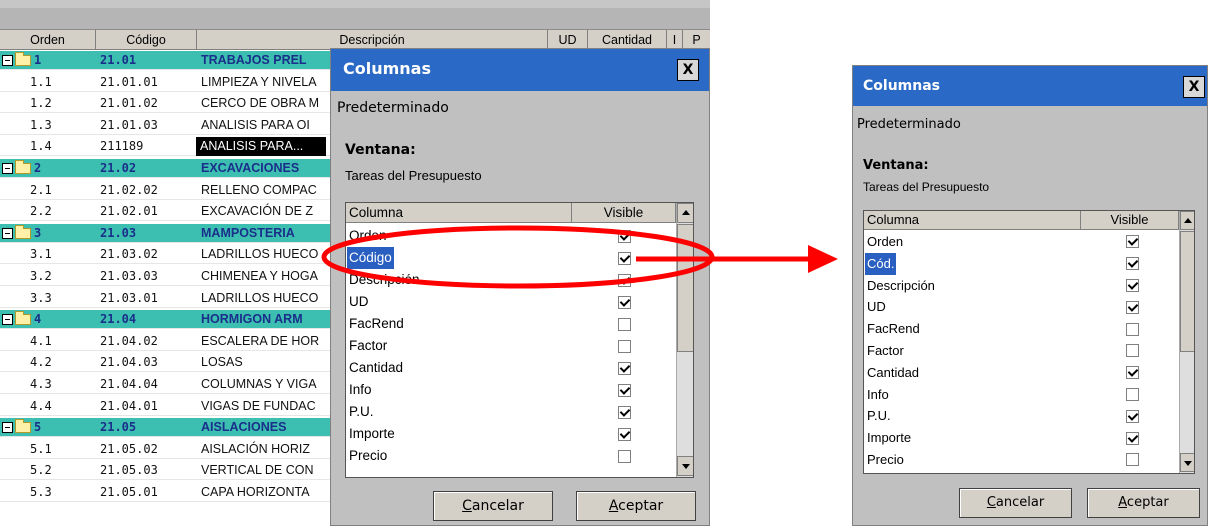  What do you see at coordinates (372, 40) in the screenshot?
I see `col-header-descripcion: Descripción` at bounding box center [372, 40].